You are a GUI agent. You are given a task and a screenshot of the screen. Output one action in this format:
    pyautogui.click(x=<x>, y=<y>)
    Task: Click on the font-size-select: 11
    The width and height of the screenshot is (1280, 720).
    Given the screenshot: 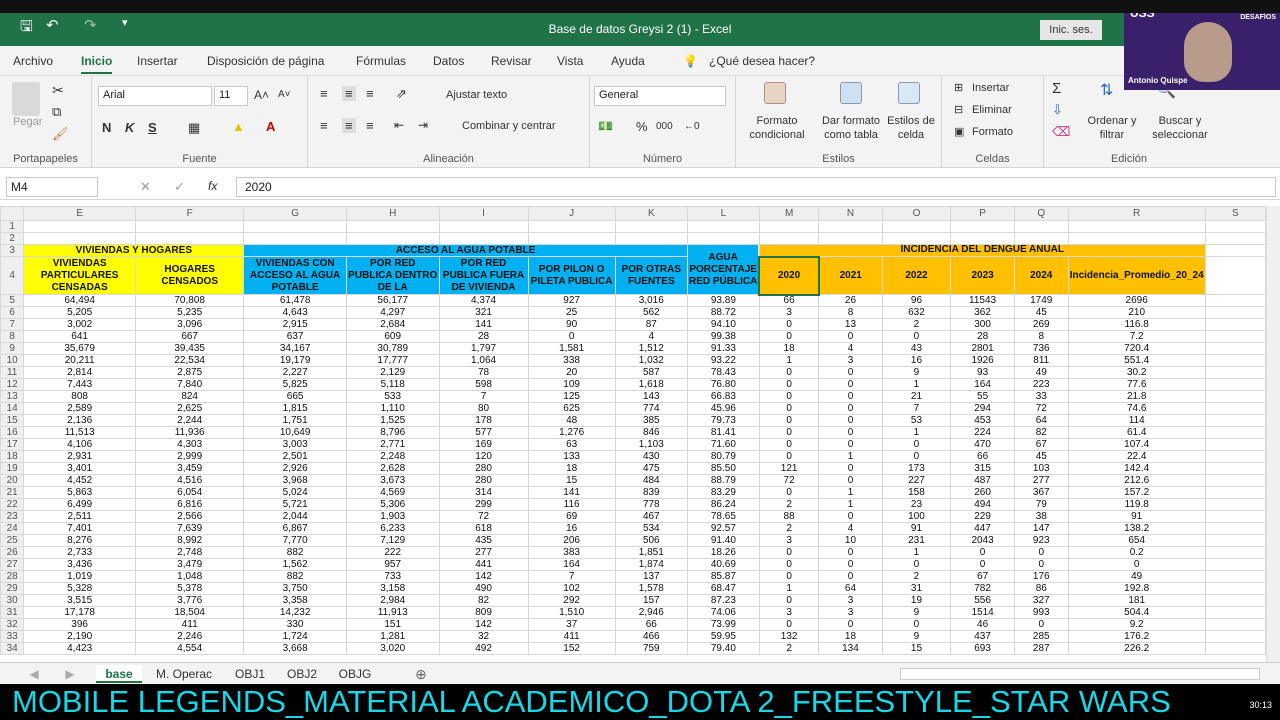 What is the action you would take?
    pyautogui.click(x=231, y=96)
    